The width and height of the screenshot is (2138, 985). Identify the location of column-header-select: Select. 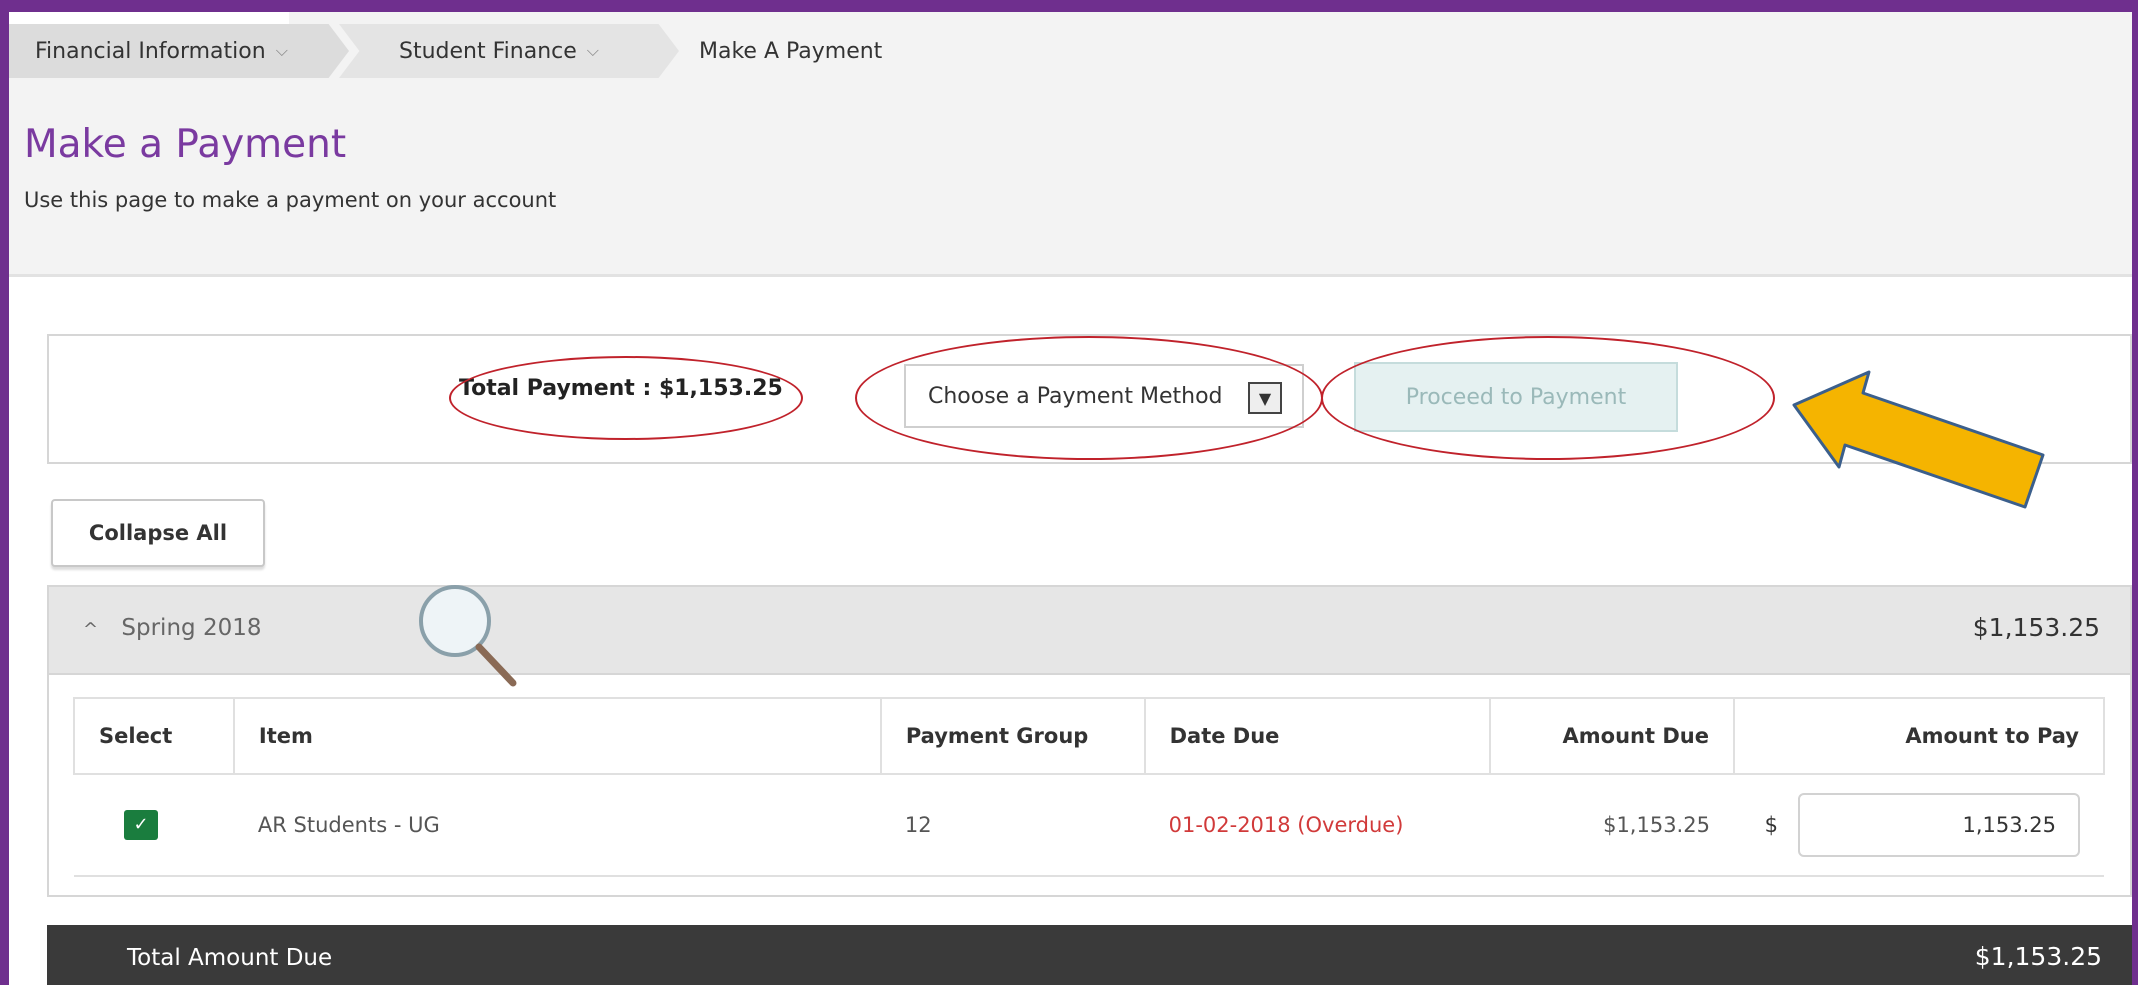
(154, 736).